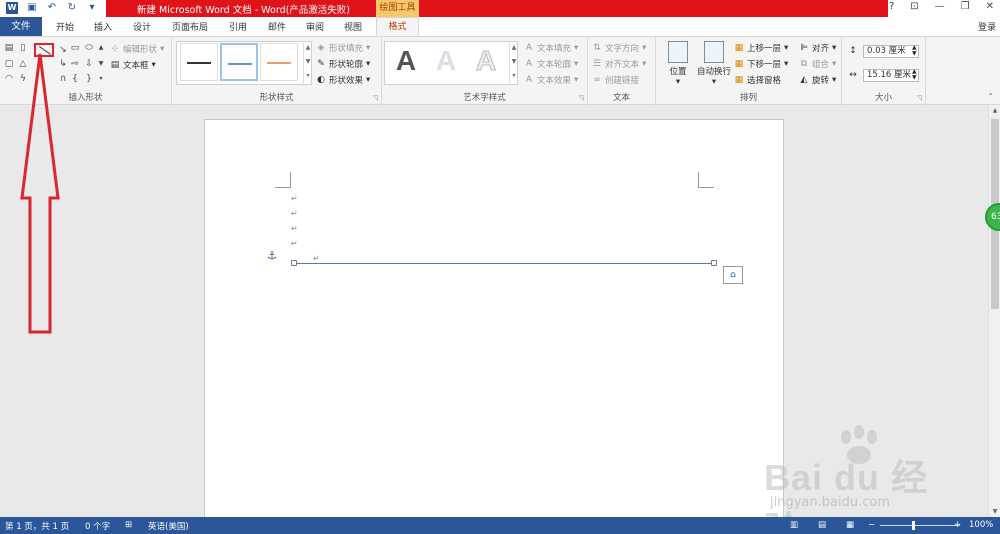  I want to click on bring-forward-icon: ▦, so click(739, 48).